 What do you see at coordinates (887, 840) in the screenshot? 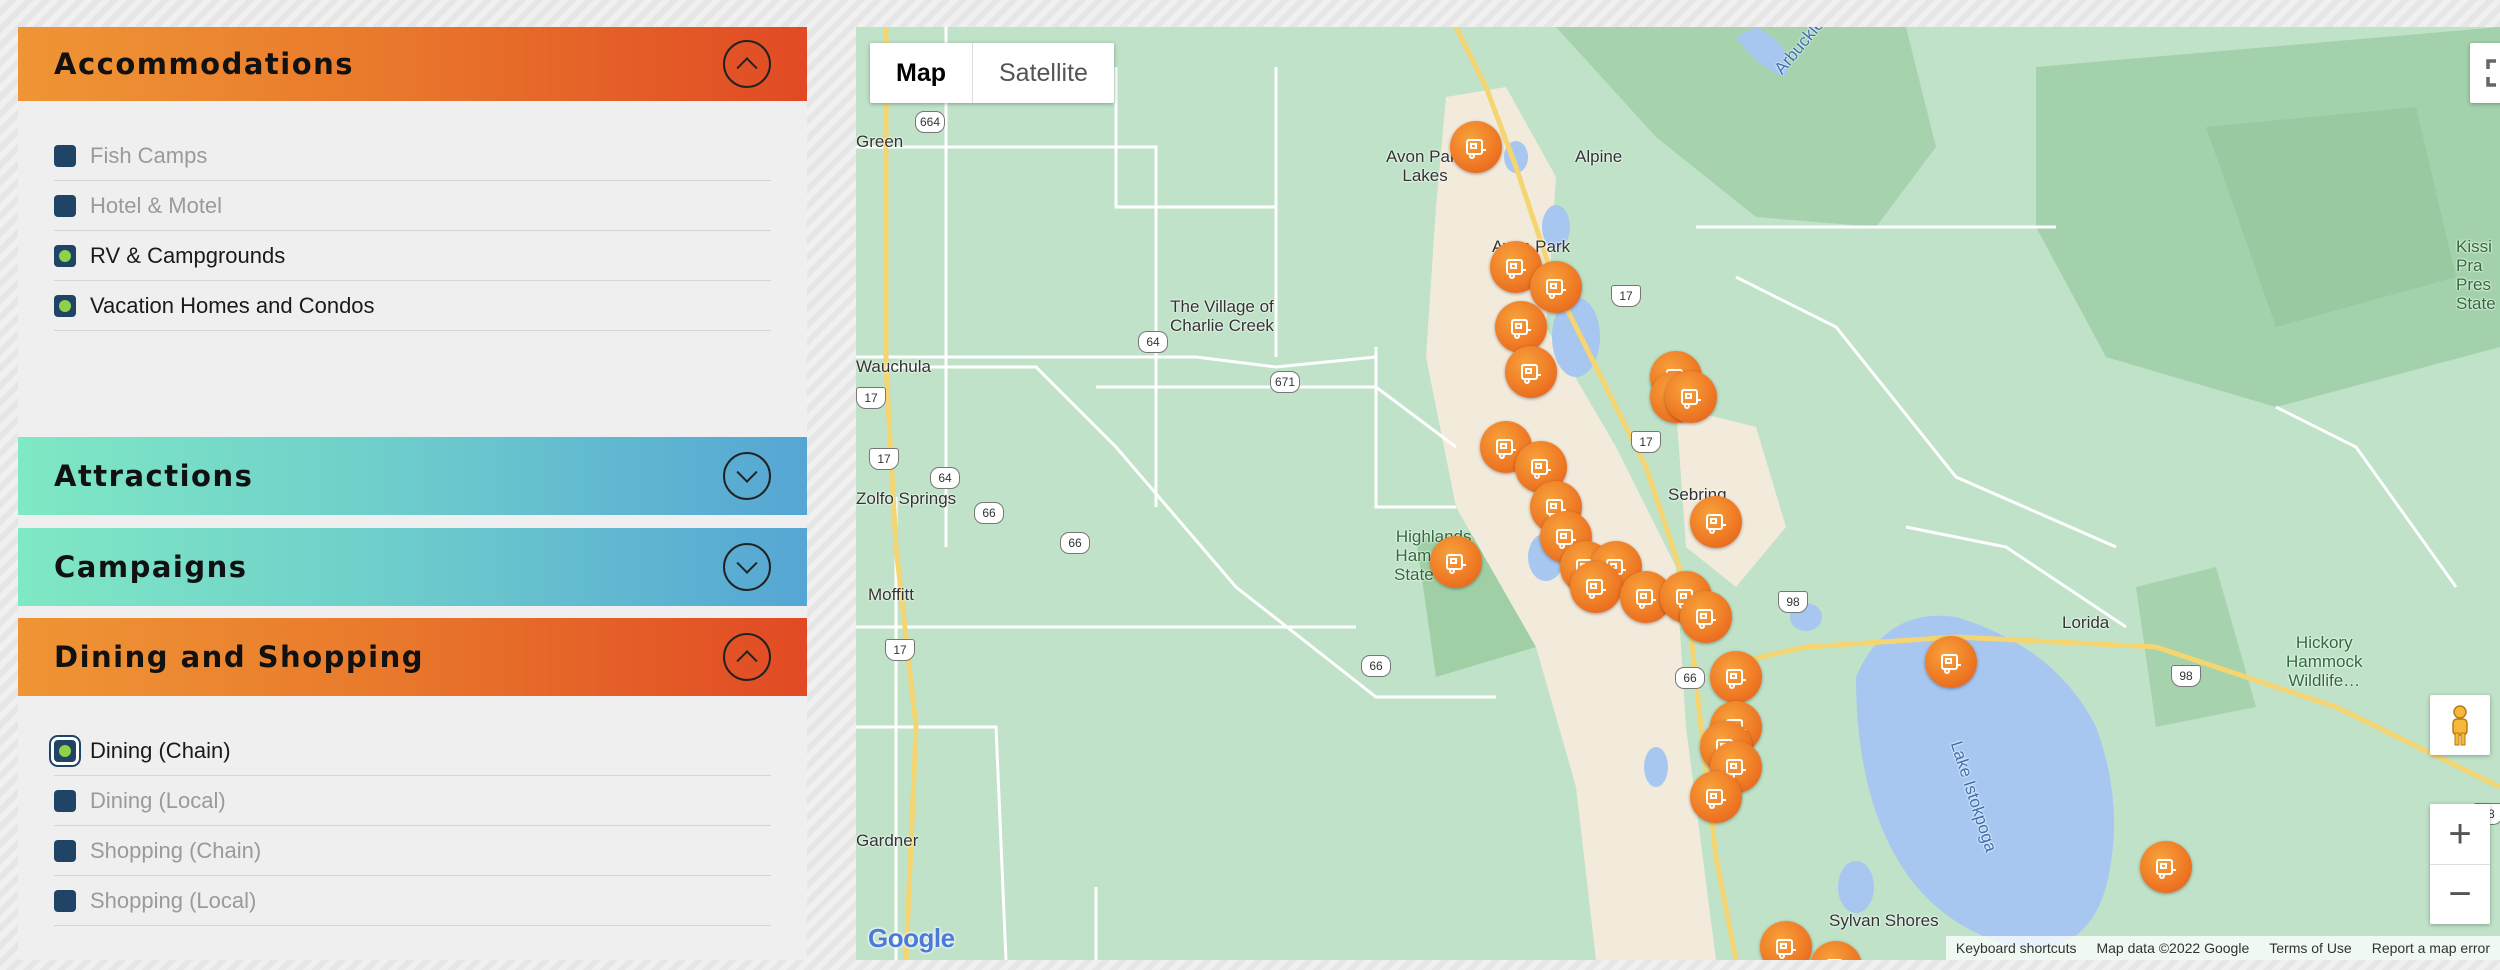
I see `place-label: Gardner` at bounding box center [887, 840].